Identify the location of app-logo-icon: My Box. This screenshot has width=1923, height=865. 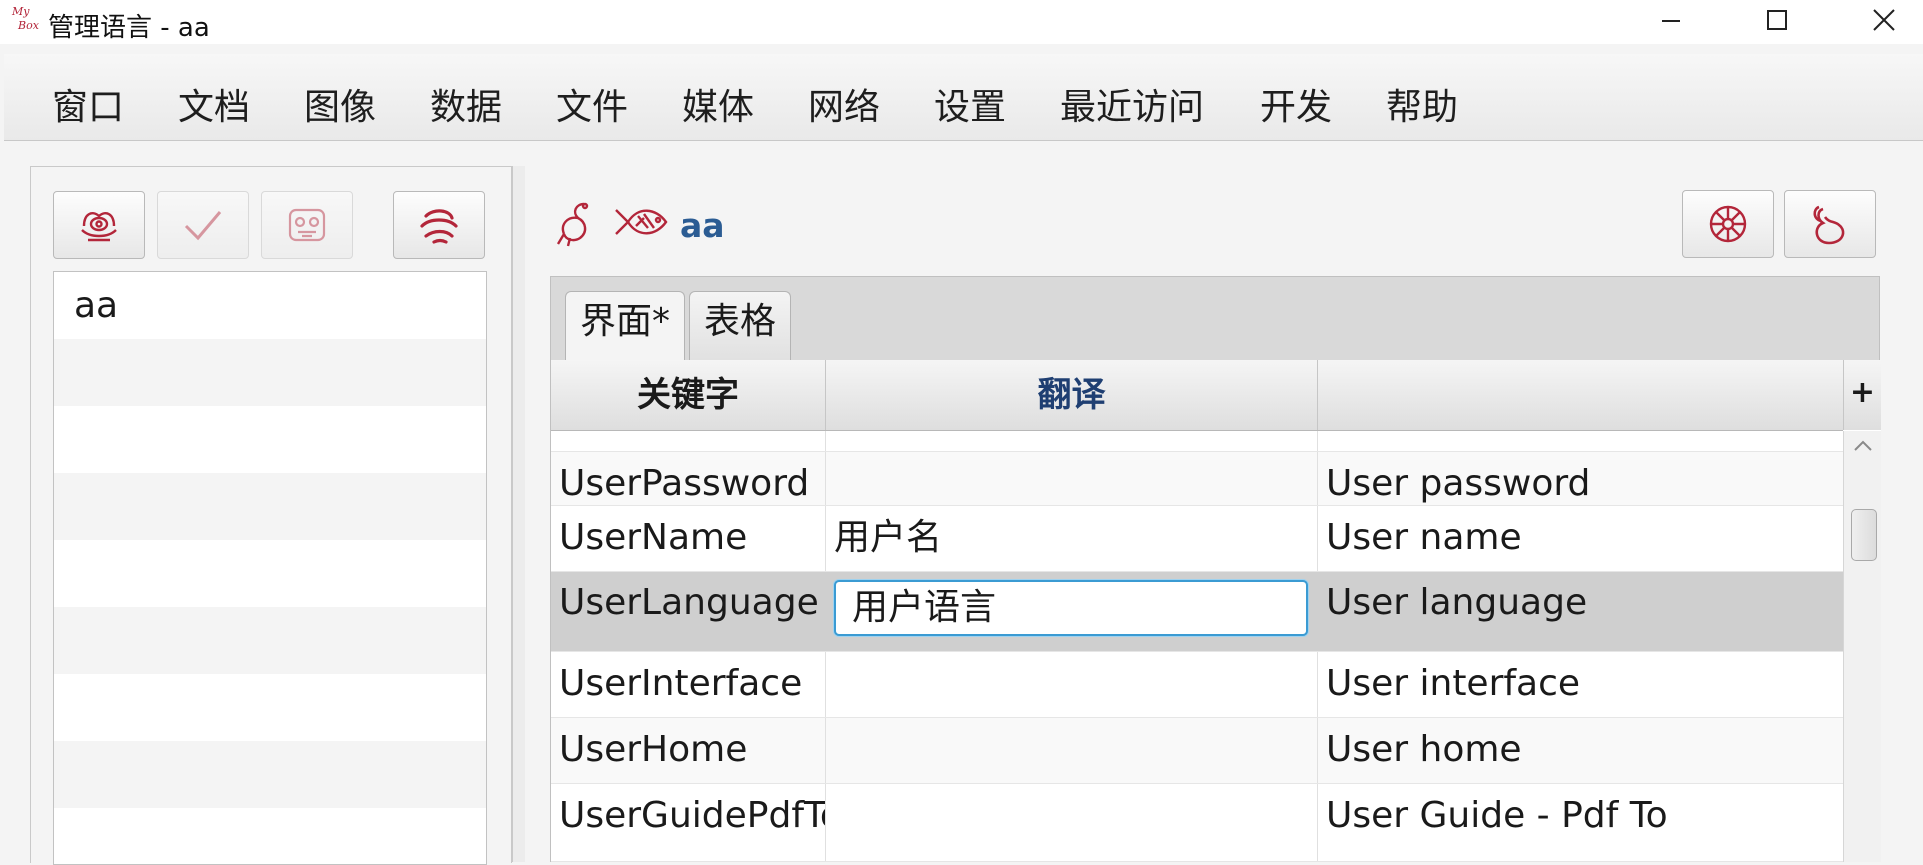
(25, 18).